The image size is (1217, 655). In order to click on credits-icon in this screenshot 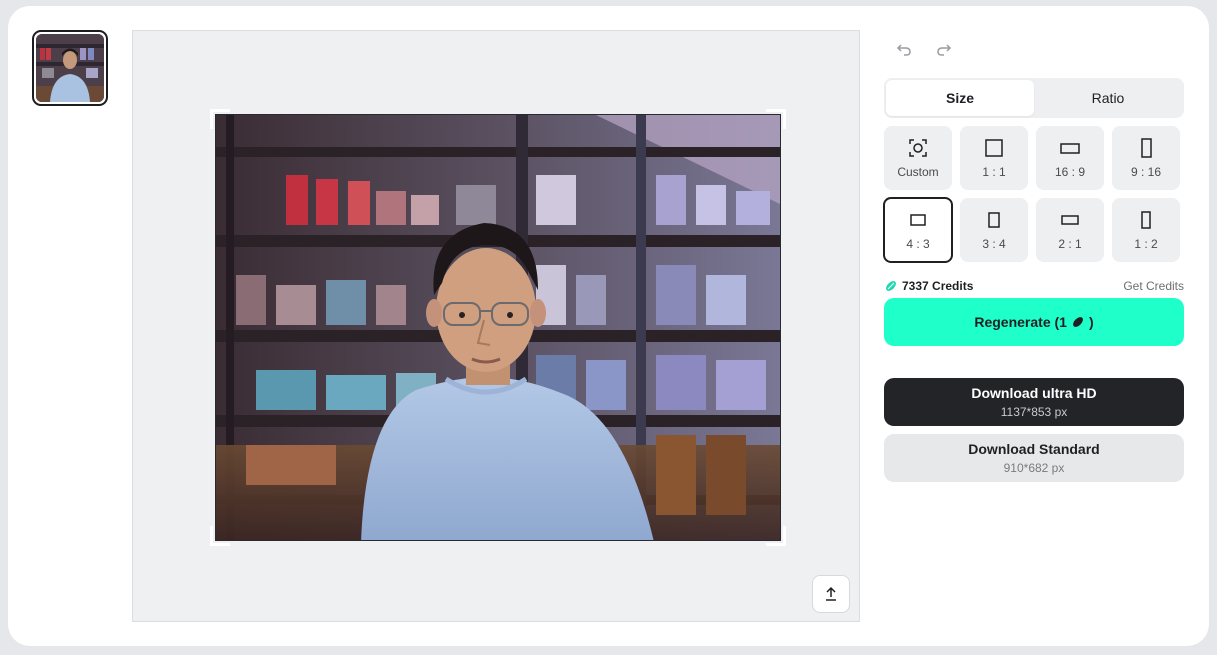, I will do `click(891, 286)`.